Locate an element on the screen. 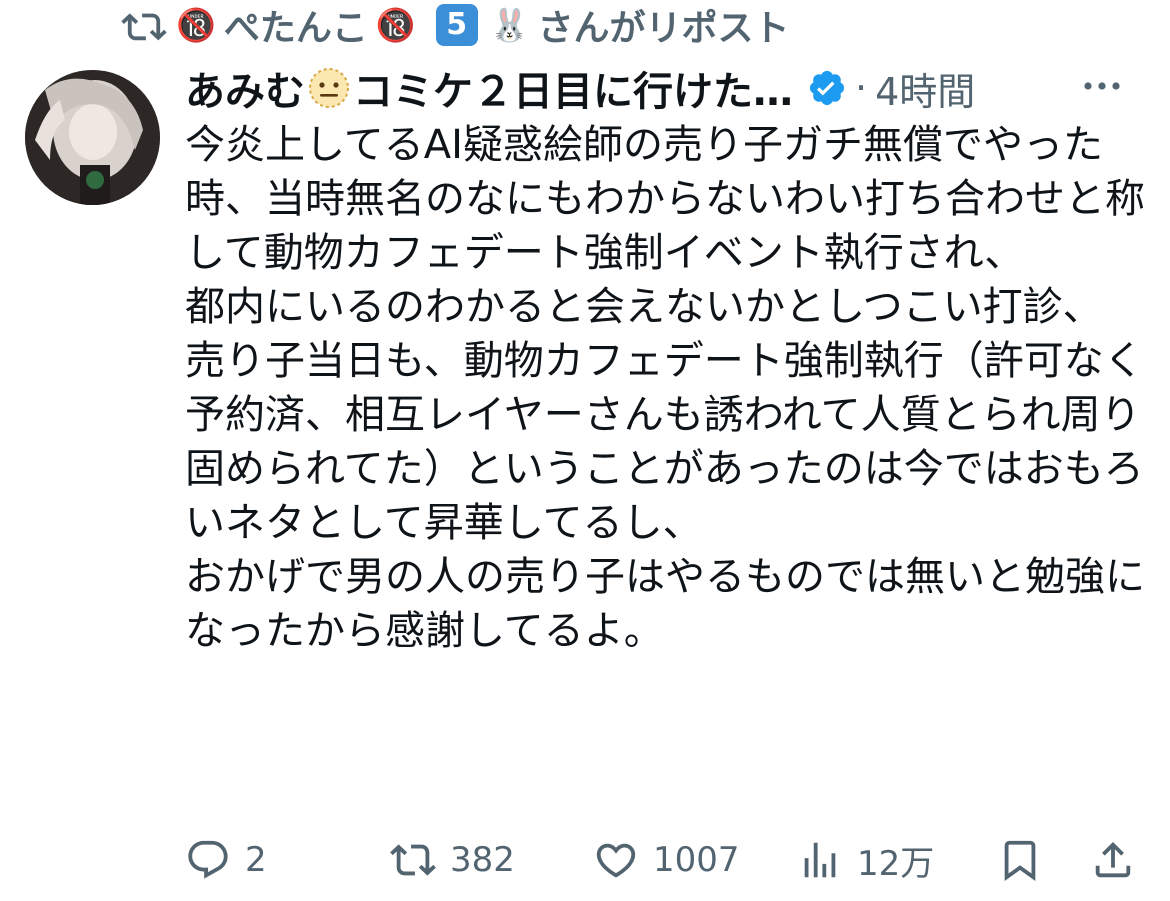  bookmark-icon is located at coordinates (1020, 860).